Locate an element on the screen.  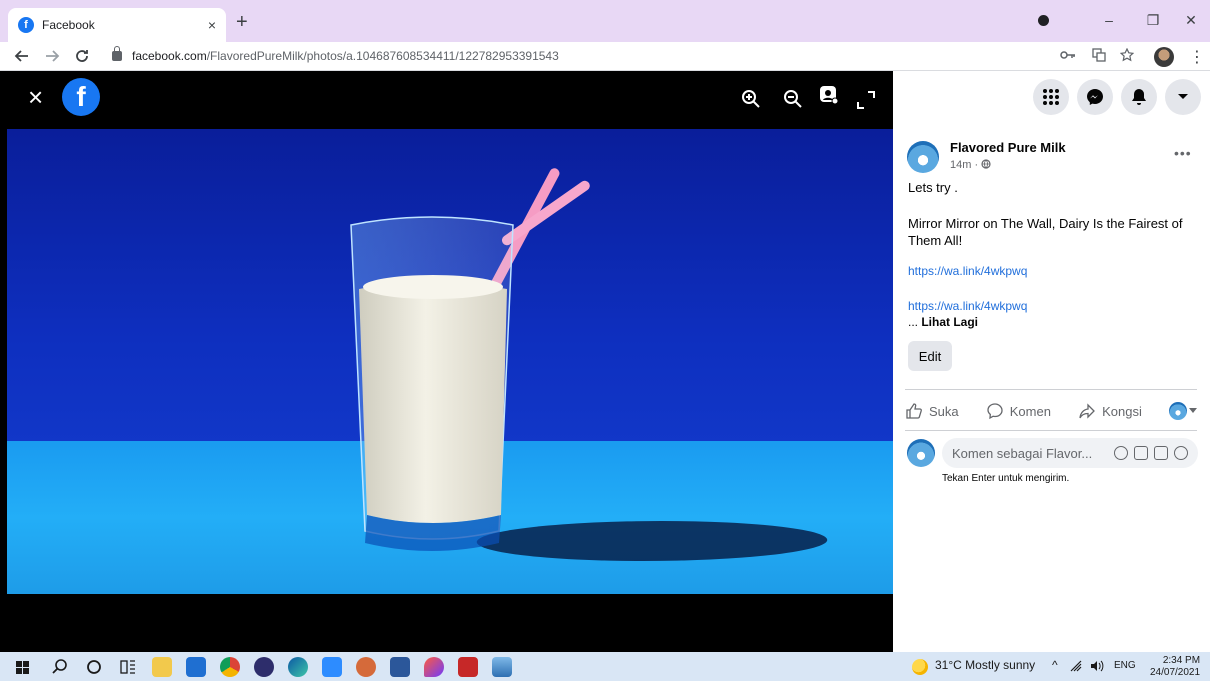
tab-close-icon: × is located at coordinates (212, 25).